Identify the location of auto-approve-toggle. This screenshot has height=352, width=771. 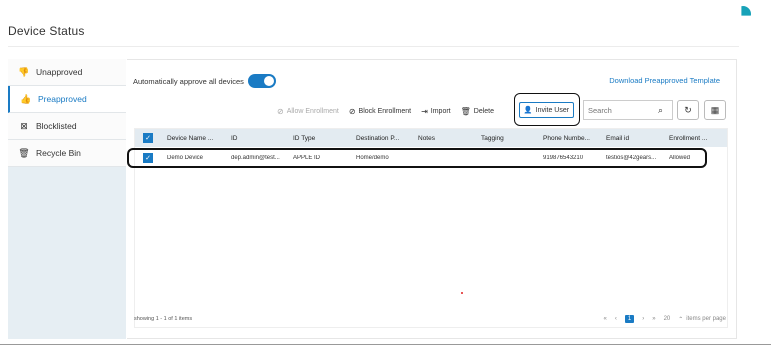
(261, 81).